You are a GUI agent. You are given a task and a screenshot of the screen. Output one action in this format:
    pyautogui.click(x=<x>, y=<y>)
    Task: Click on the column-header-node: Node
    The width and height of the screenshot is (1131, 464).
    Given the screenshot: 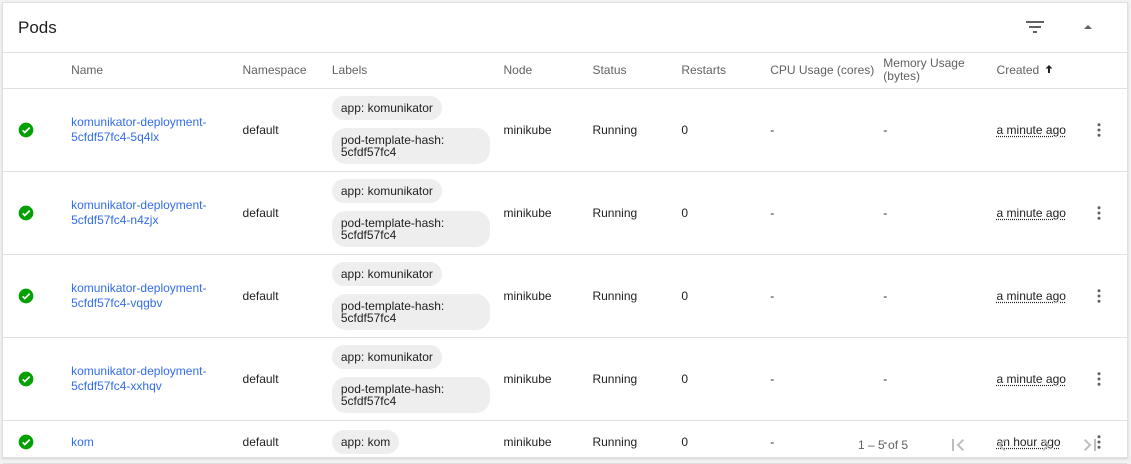 What is the action you would take?
    pyautogui.click(x=548, y=70)
    